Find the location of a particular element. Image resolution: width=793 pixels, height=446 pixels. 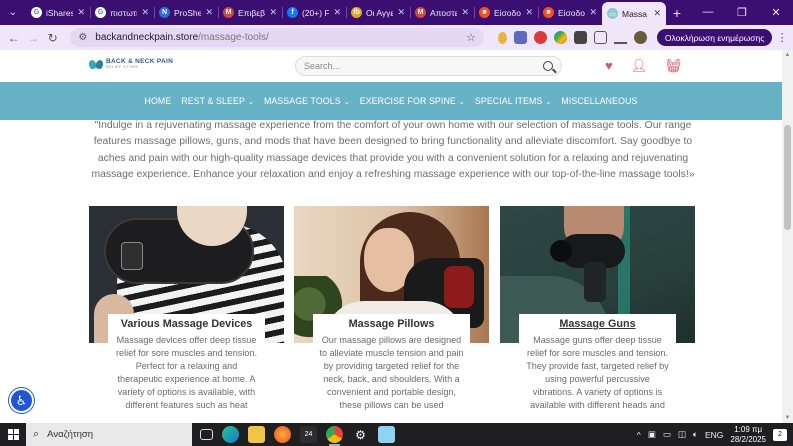

nav-item-massage-tools: MASSAGE TOOLS ⌄ is located at coordinates (307, 101).